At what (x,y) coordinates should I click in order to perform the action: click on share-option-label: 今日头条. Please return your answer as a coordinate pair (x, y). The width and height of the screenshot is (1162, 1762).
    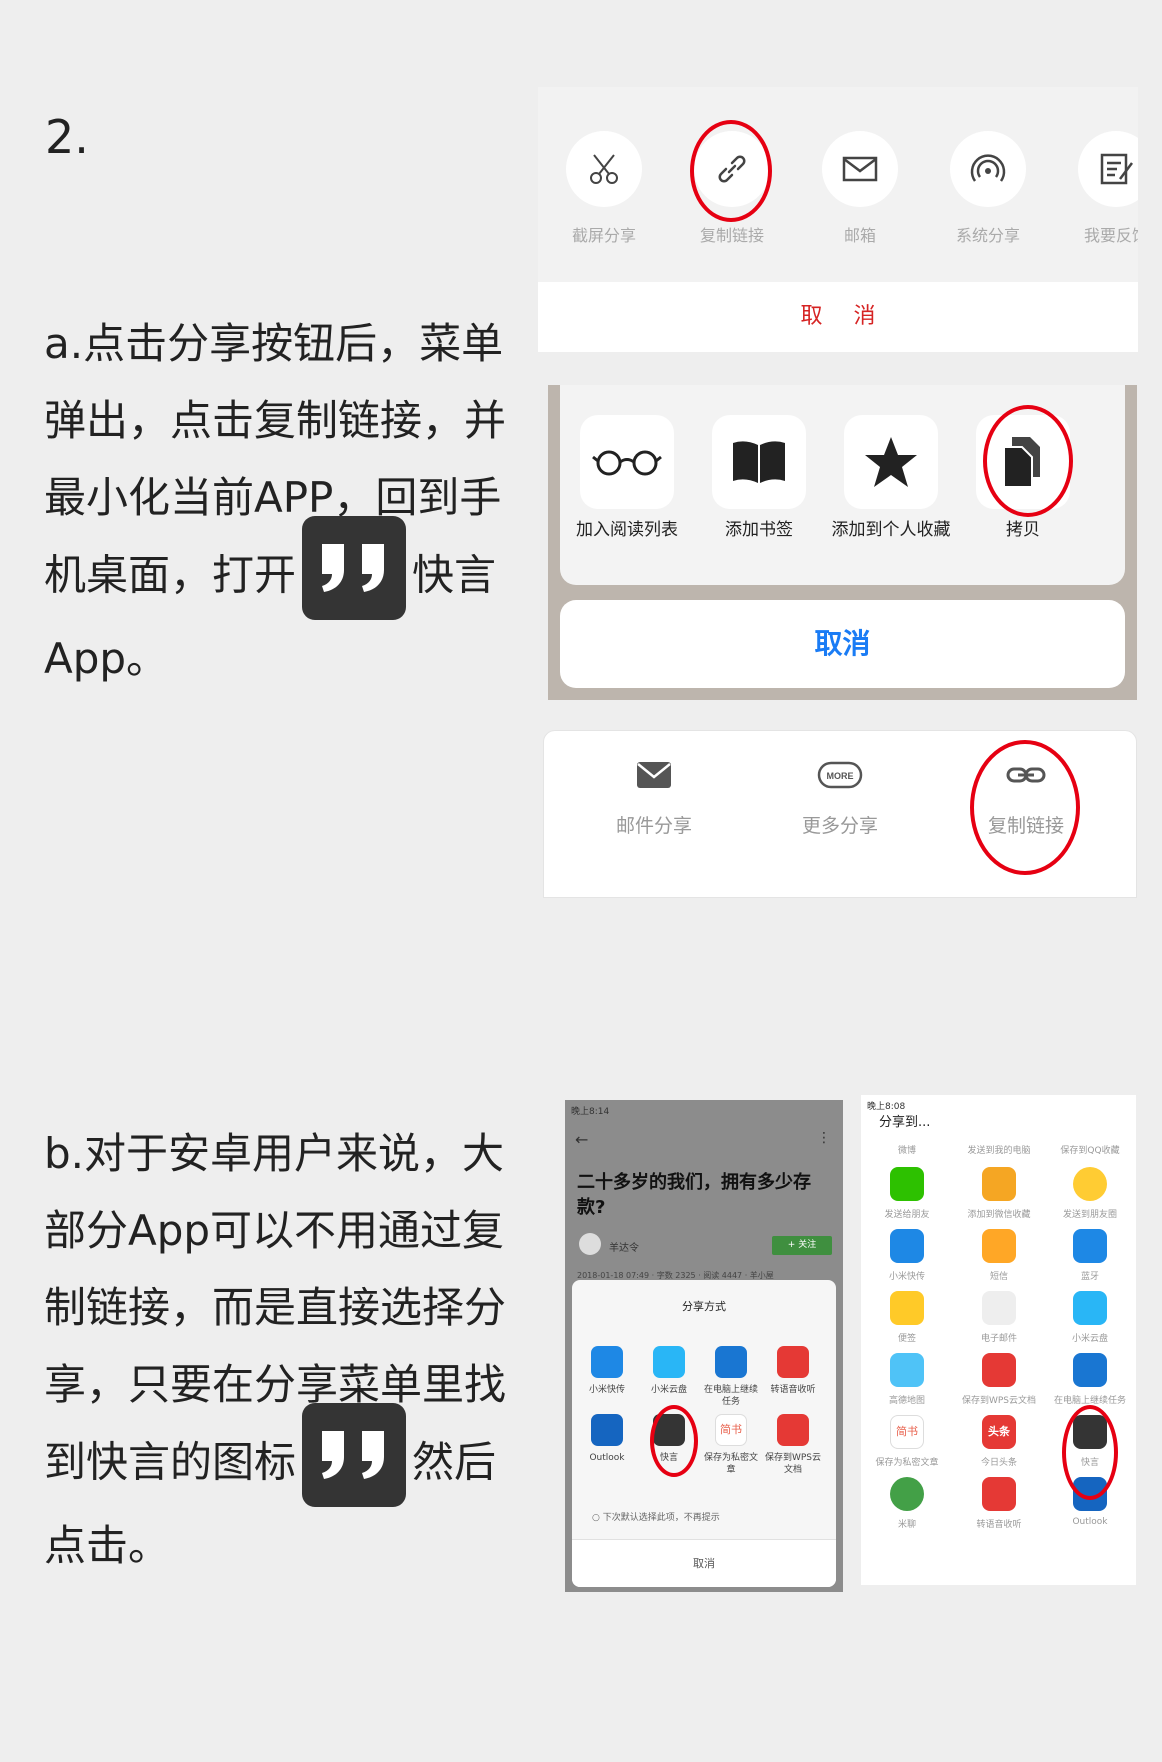
    Looking at the image, I should click on (998, 1463).